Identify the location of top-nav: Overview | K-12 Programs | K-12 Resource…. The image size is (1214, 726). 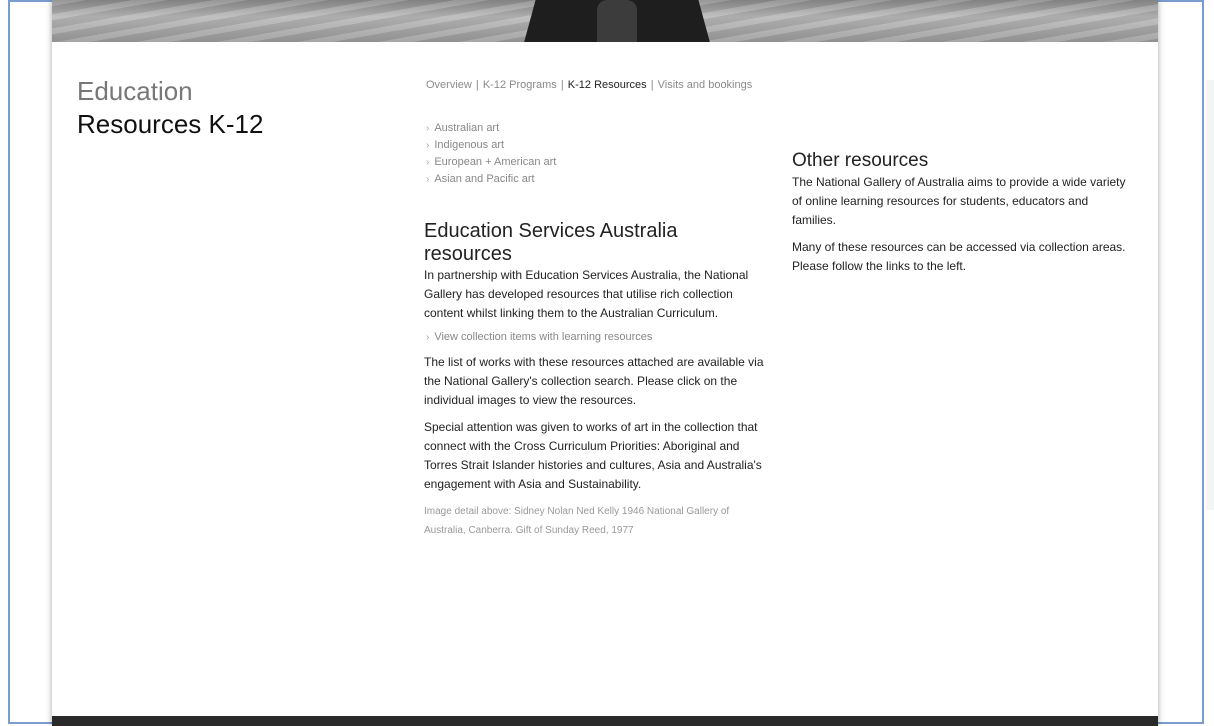
(589, 85).